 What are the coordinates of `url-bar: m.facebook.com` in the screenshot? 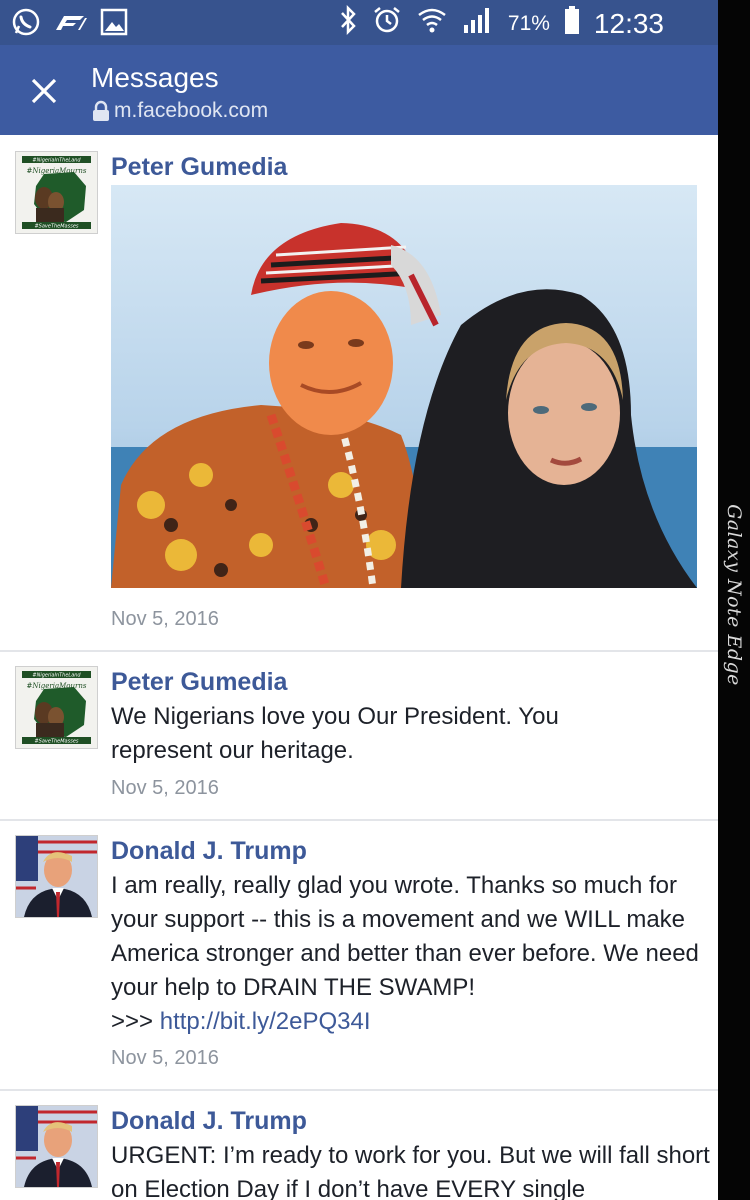 It's located at (180, 111).